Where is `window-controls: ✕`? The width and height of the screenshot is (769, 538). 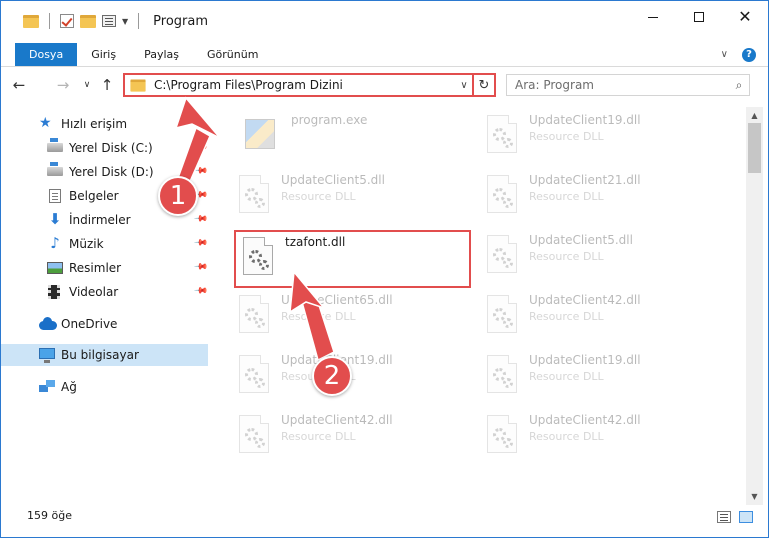
window-controls: ✕ is located at coordinates (699, 17).